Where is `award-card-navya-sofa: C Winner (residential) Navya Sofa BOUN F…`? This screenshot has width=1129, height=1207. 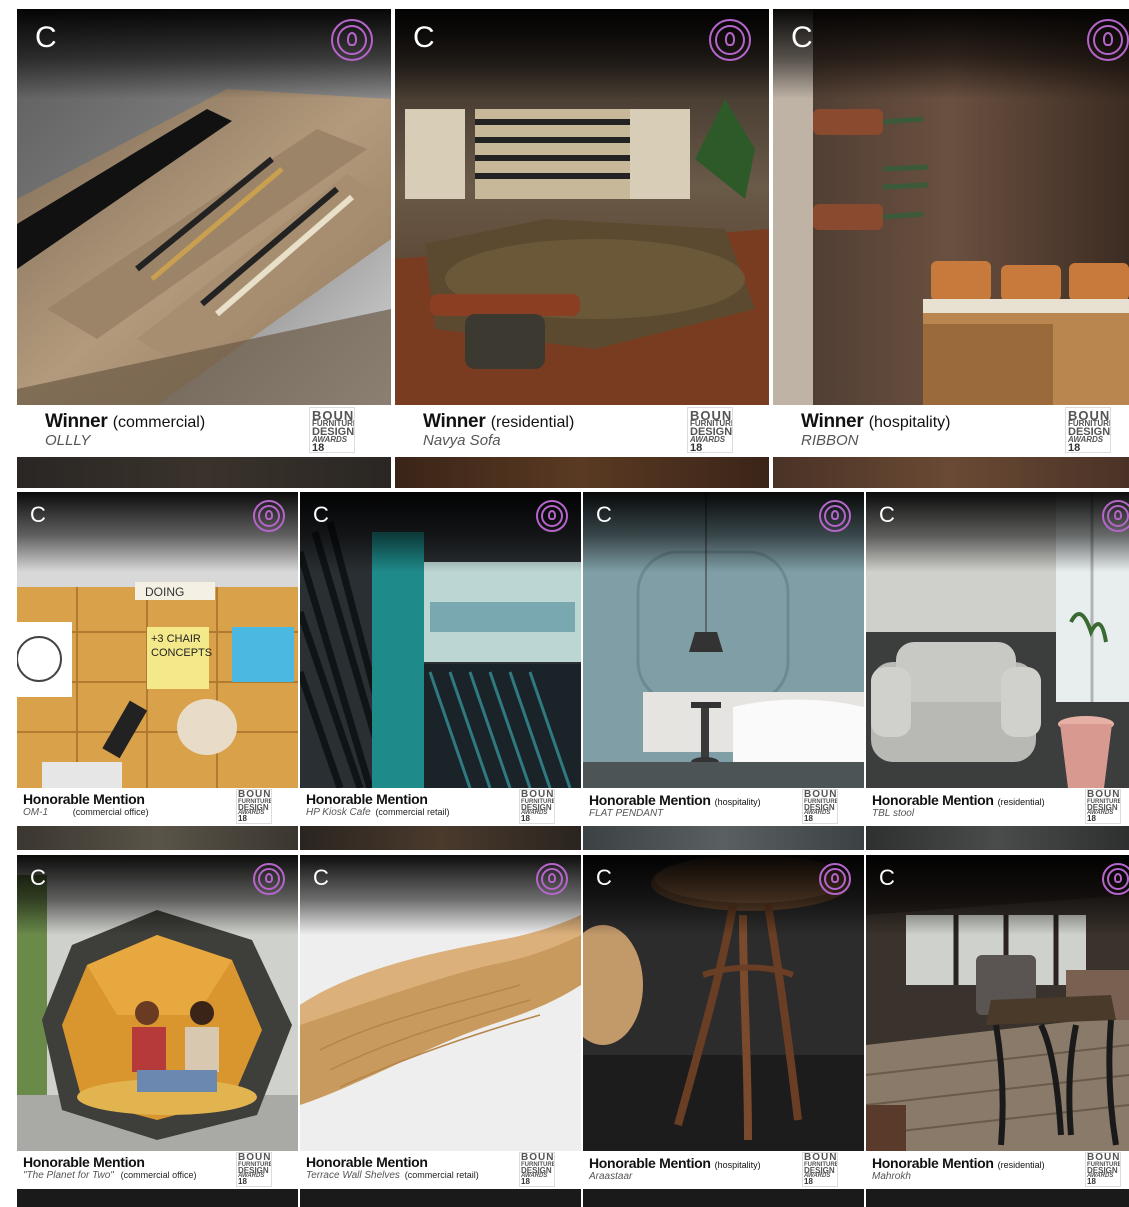
award-card-navya-sofa: C Winner (residential) Navya Sofa BOUN F… is located at coordinates (582, 248).